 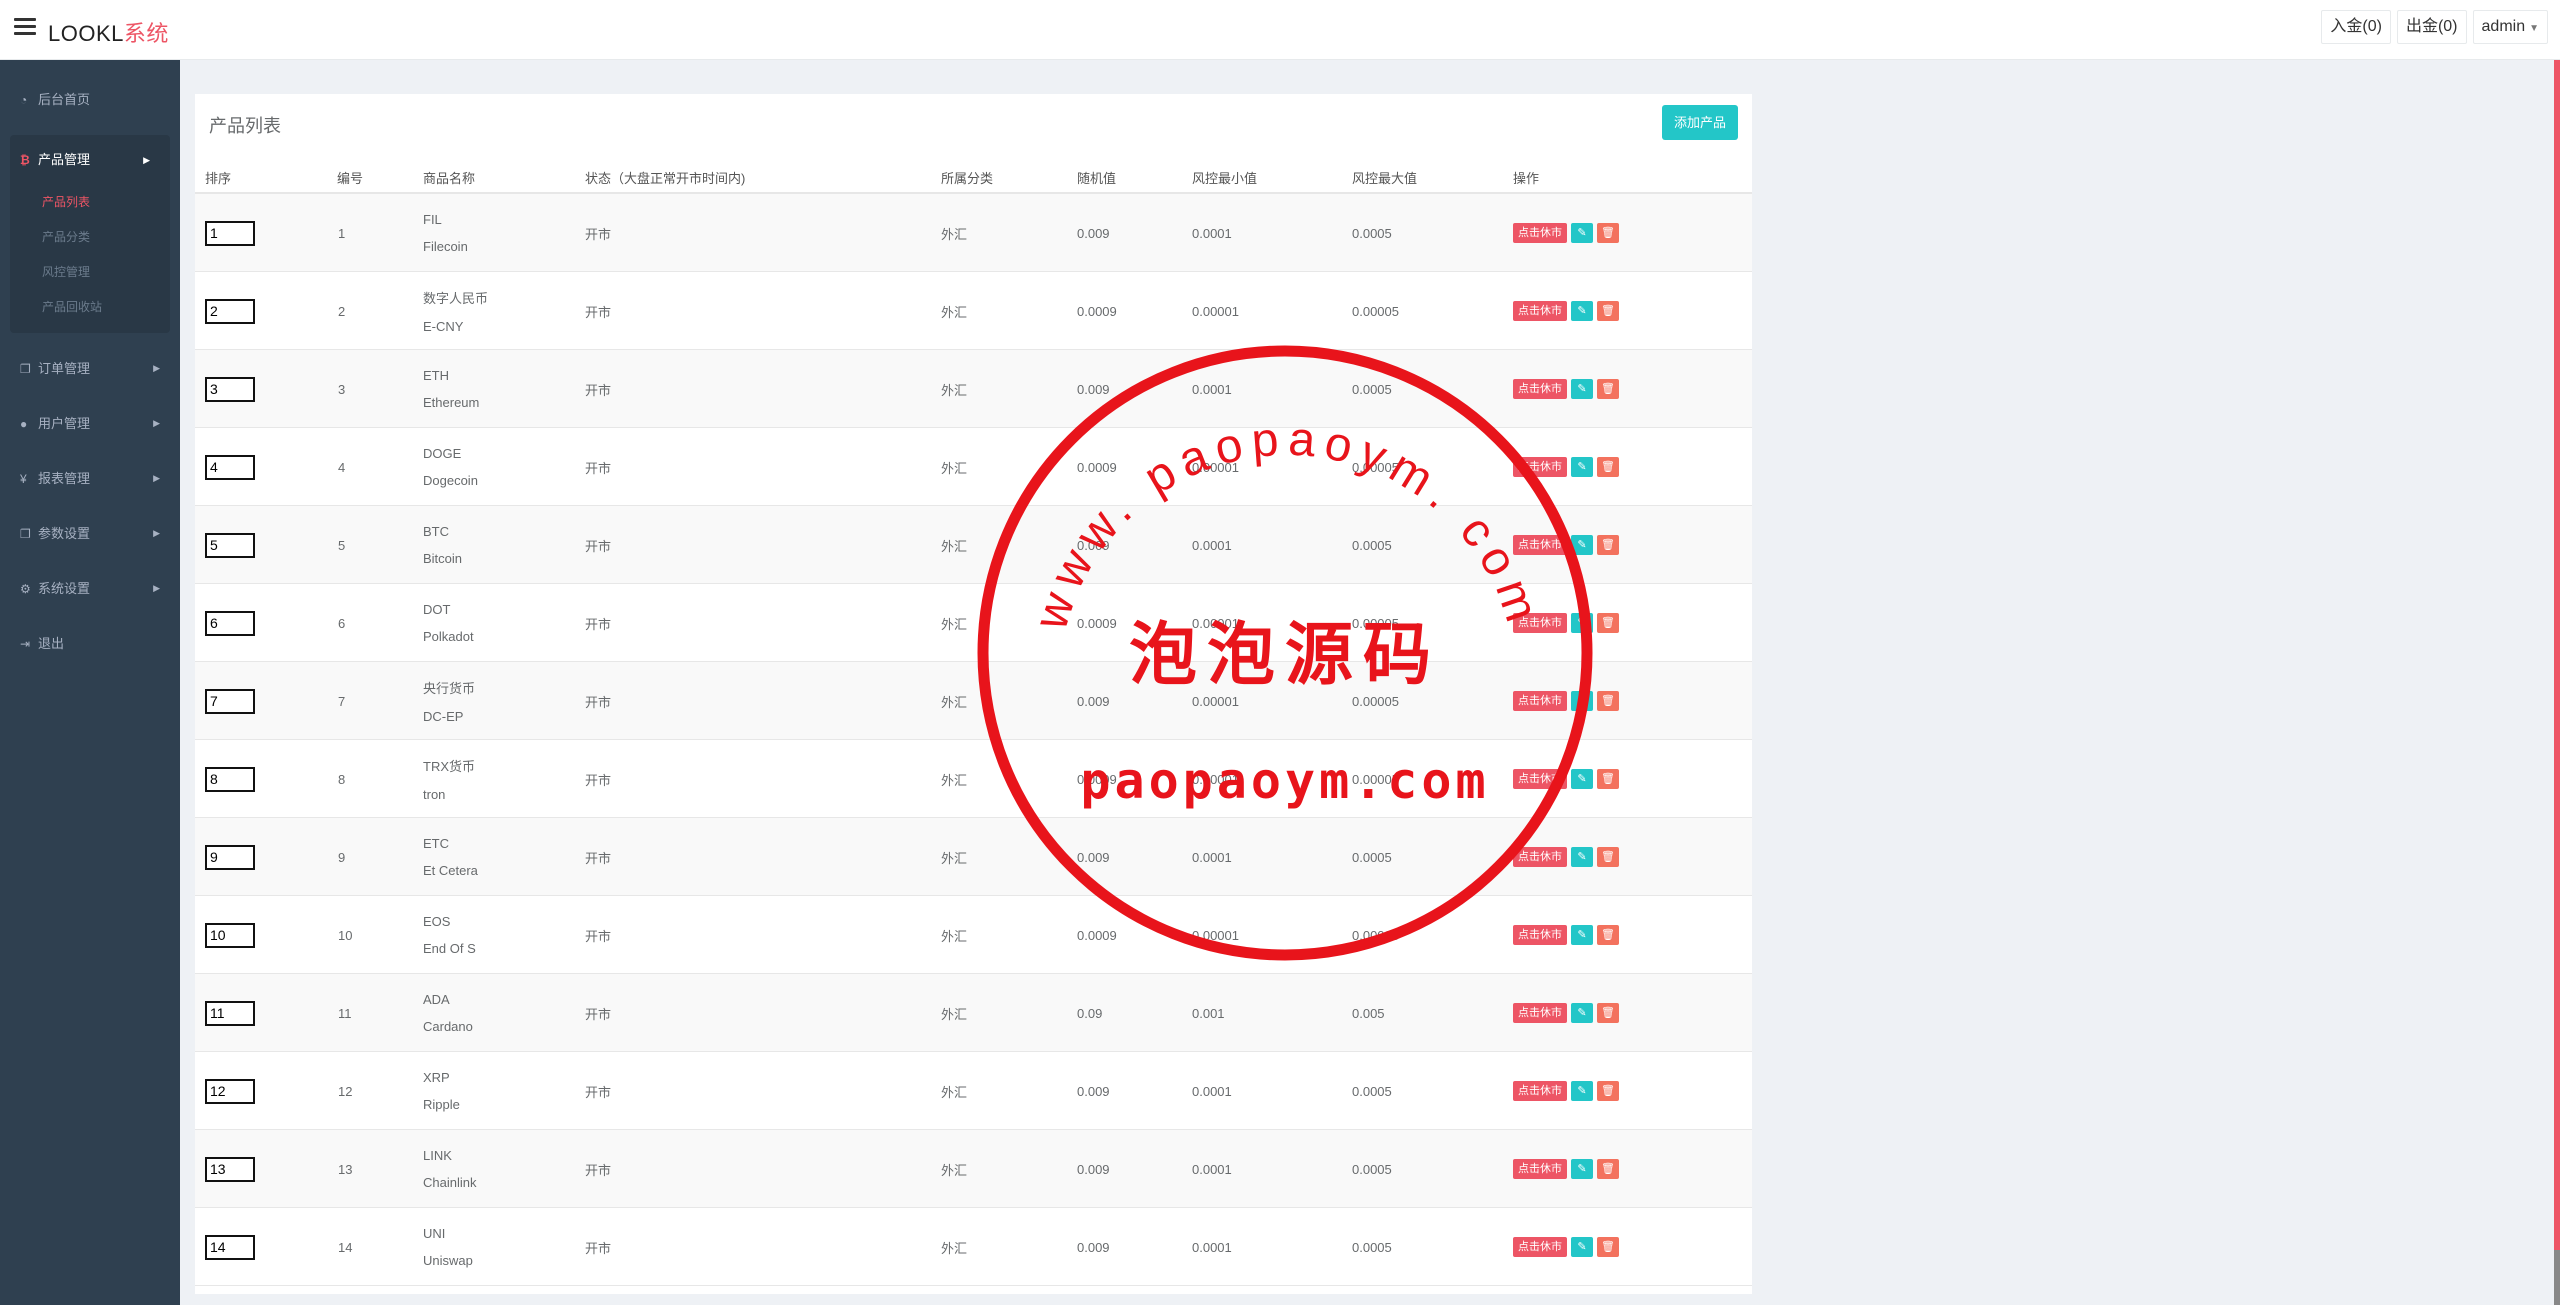 I want to click on sidebar-item-orders: ❐ 订单管理 ▶, so click(x=90, y=368).